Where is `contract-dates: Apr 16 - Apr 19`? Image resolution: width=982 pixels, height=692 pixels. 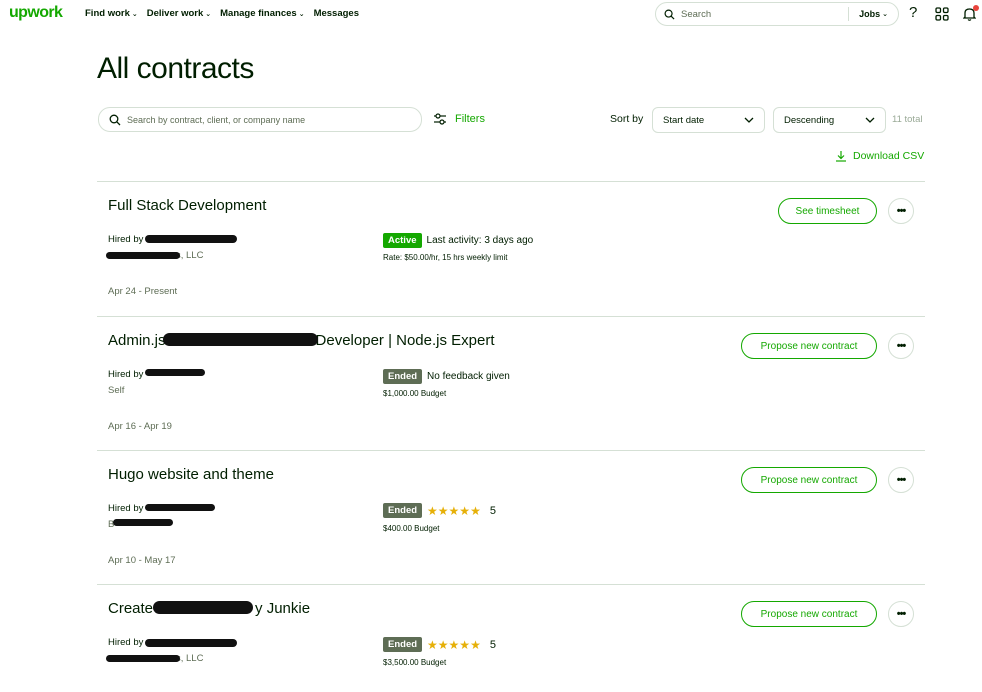 contract-dates: Apr 16 - Apr 19 is located at coordinates (140, 426).